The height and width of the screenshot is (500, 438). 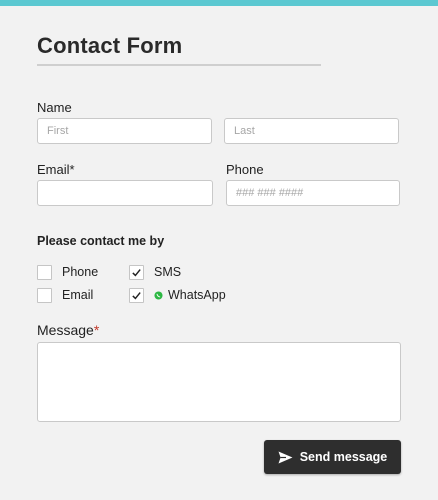 I want to click on send-message-button: Send message, so click(x=332, y=457).